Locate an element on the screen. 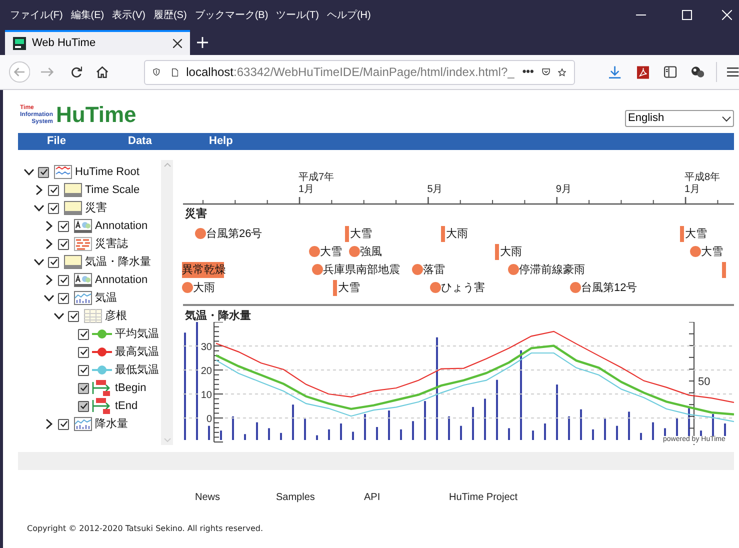 The width and height of the screenshot is (739, 548). reload-icon is located at coordinates (76, 72).